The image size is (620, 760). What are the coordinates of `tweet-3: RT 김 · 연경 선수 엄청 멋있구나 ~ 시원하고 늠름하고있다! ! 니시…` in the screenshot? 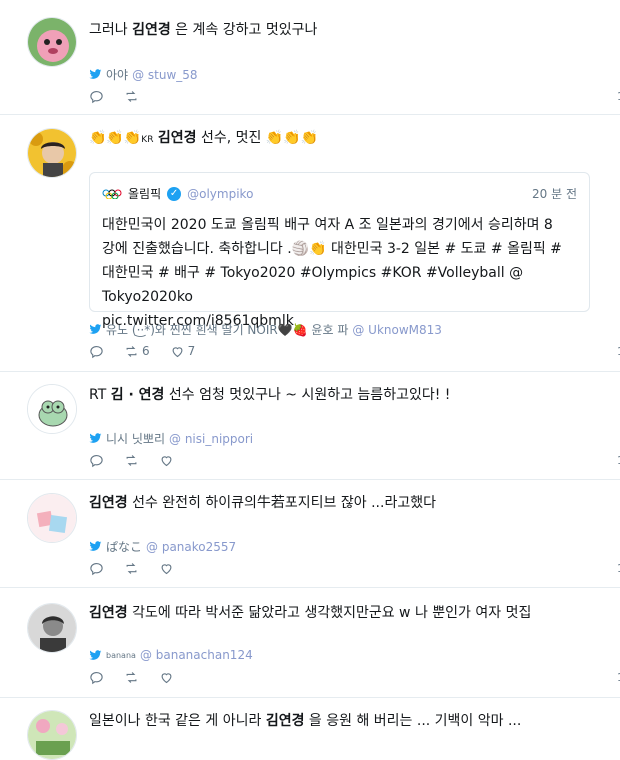 It's located at (310, 426).